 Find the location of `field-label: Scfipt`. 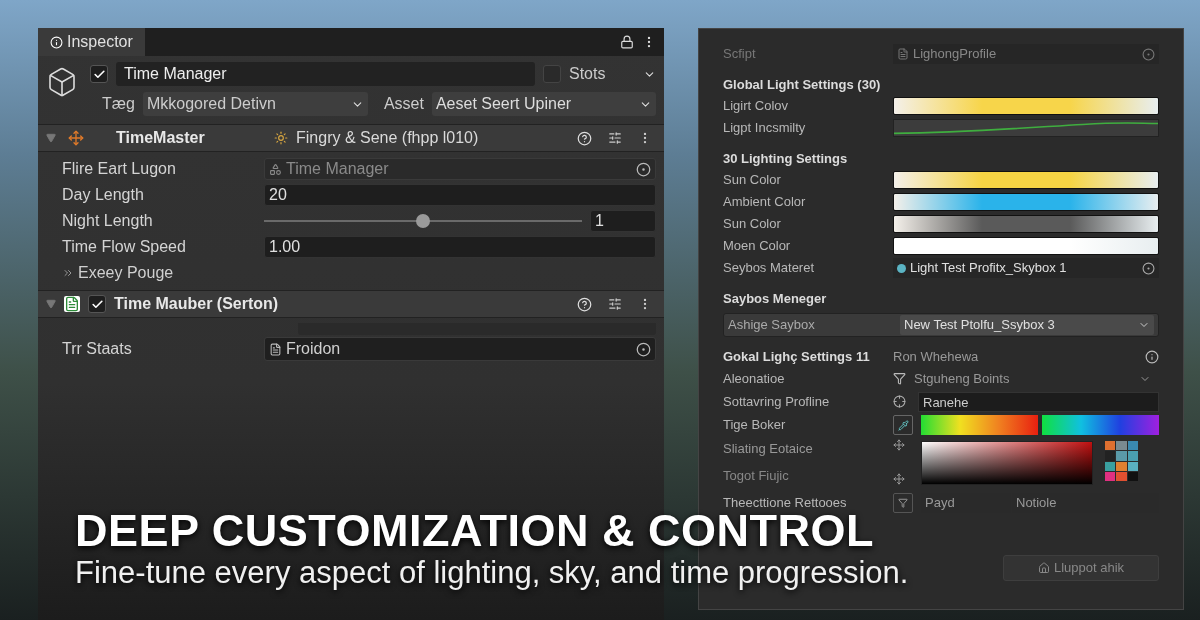

field-label: Scfipt is located at coordinates (740, 54).